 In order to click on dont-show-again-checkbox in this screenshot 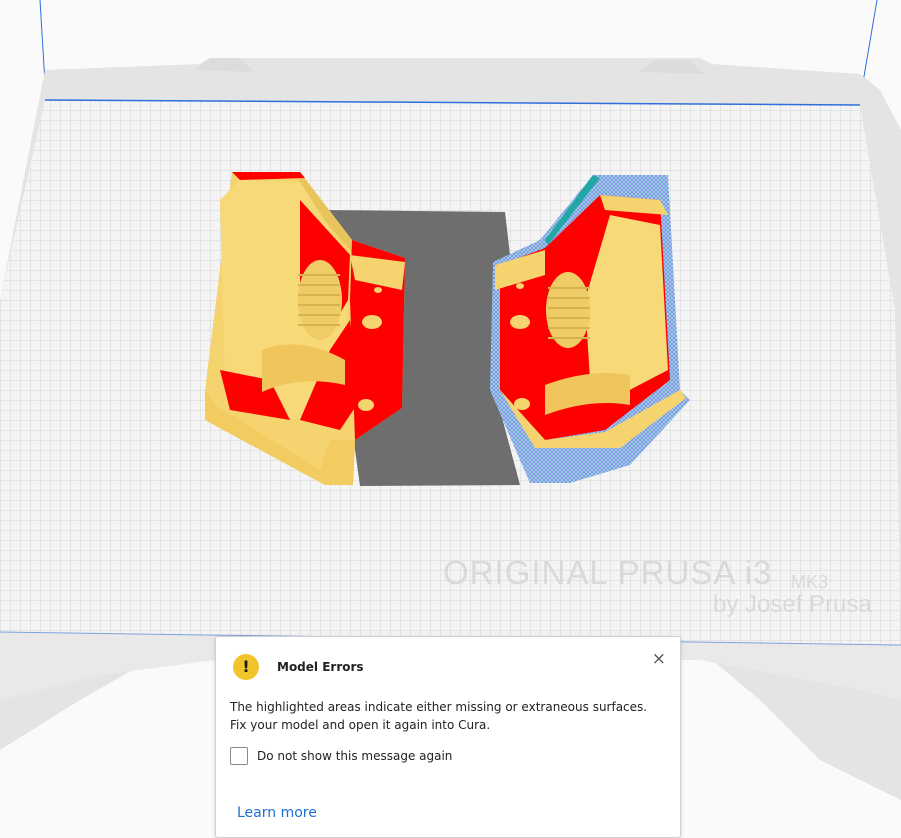, I will do `click(239, 756)`.